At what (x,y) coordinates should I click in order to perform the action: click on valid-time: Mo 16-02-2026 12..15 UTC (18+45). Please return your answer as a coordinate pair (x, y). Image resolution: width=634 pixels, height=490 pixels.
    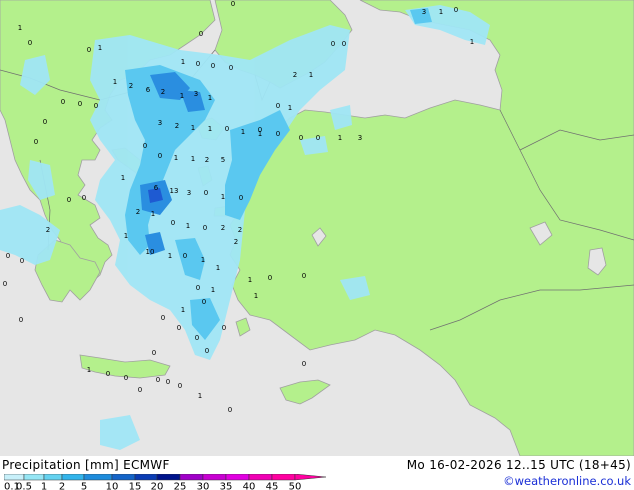
    Looking at the image, I should click on (518, 465).